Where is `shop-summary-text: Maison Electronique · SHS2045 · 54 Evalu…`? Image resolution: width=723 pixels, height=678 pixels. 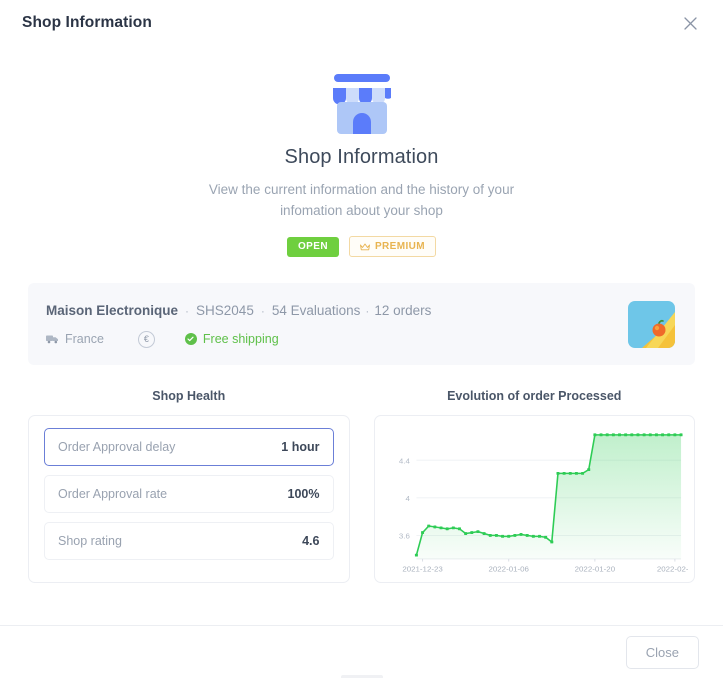
shop-summary-text: Maison Electronique · SHS2045 · 54 Evalu… is located at coordinates (330, 325).